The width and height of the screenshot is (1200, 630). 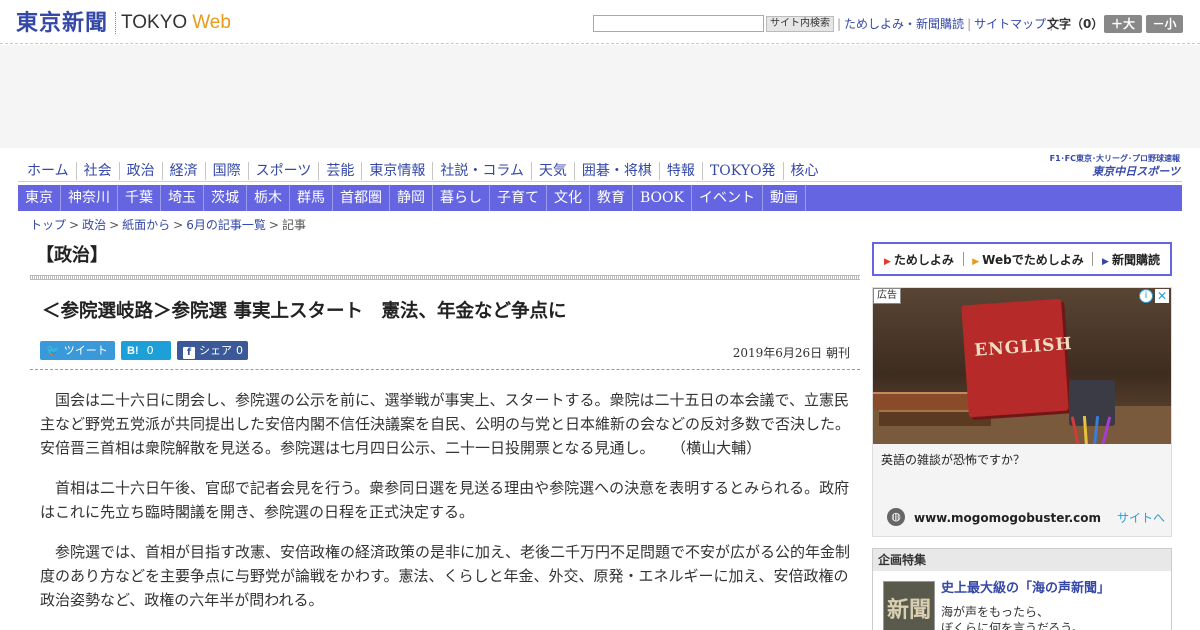 I want to click on feature-subtitle: ぼくらに何を言うだろう。, so click(x=1012, y=625).